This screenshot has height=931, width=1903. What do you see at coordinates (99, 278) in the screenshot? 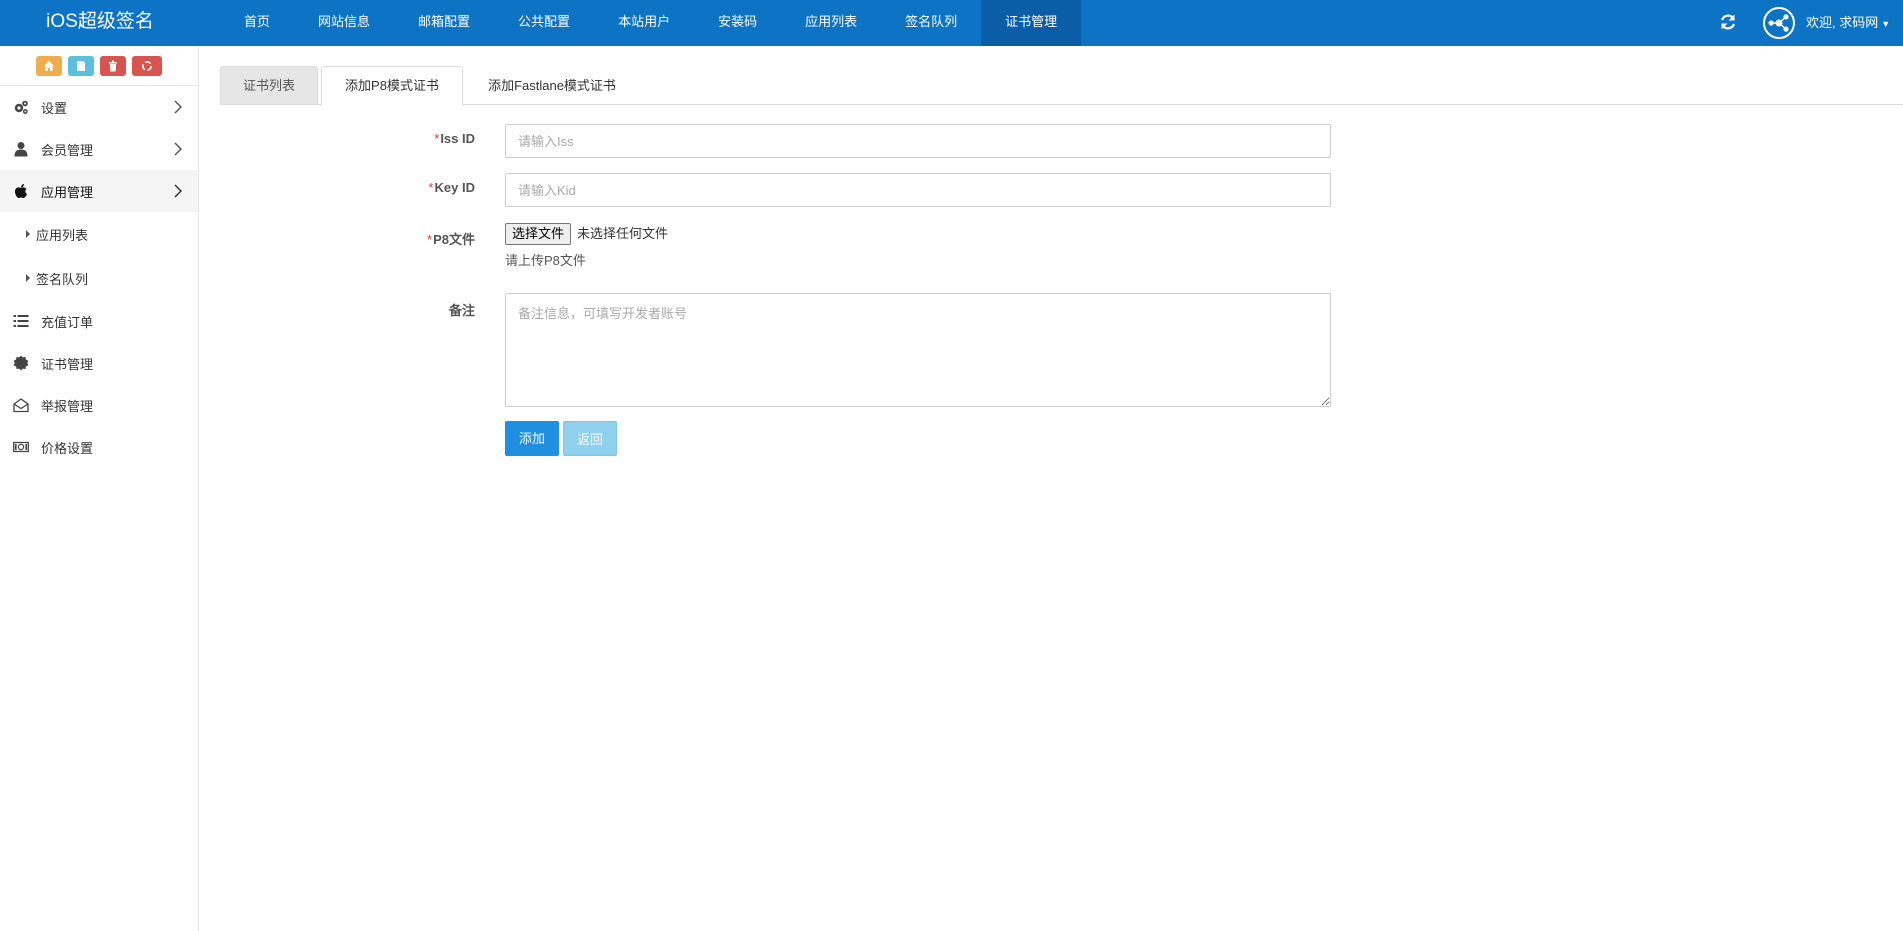
I see `sidebar-subitem-sign-queue: 签名队列` at bounding box center [99, 278].